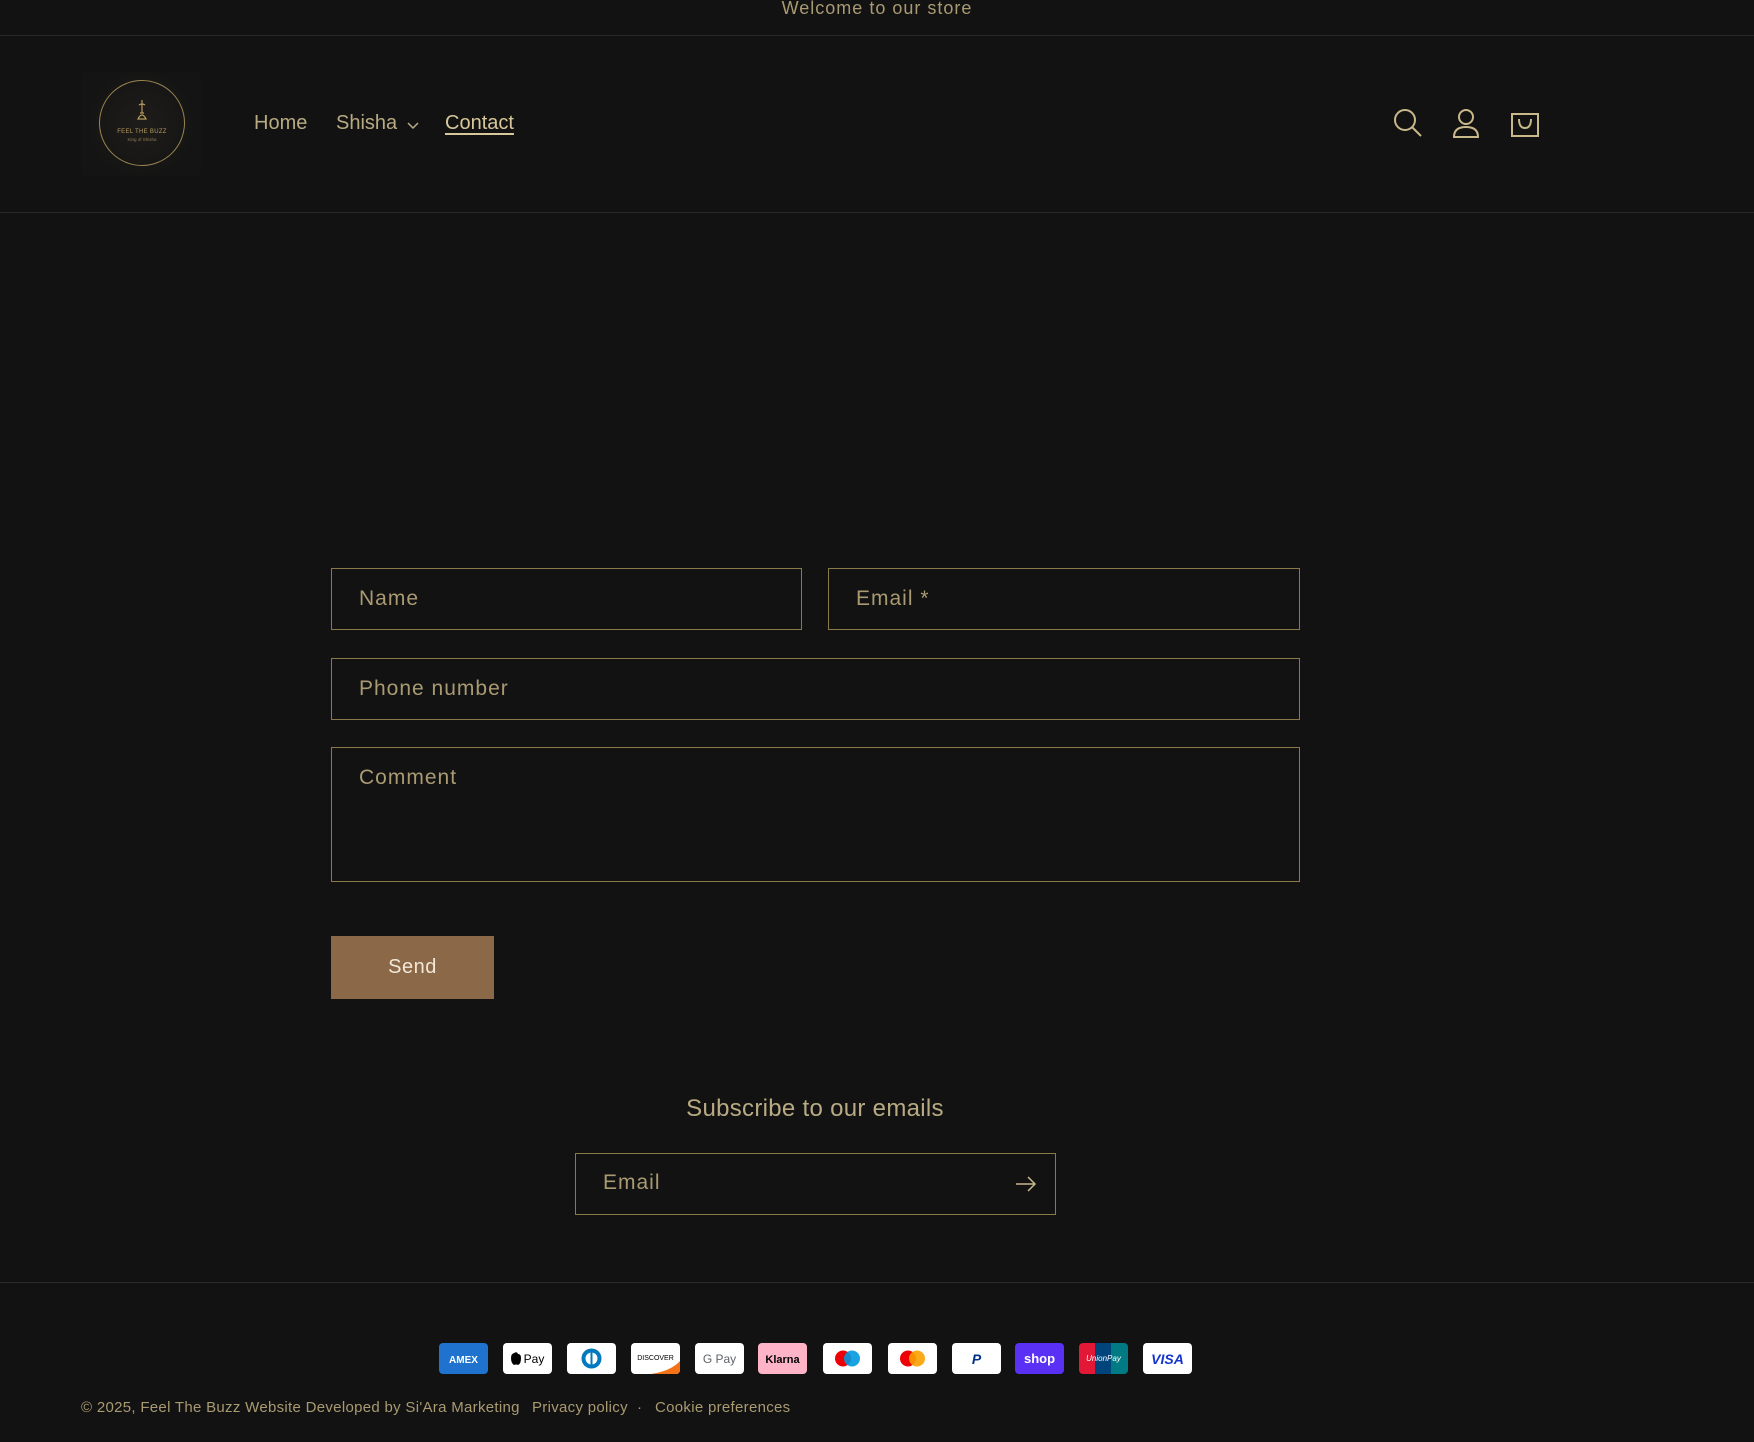 The image size is (1754, 1442). I want to click on chevron-down-icon, so click(413, 125).